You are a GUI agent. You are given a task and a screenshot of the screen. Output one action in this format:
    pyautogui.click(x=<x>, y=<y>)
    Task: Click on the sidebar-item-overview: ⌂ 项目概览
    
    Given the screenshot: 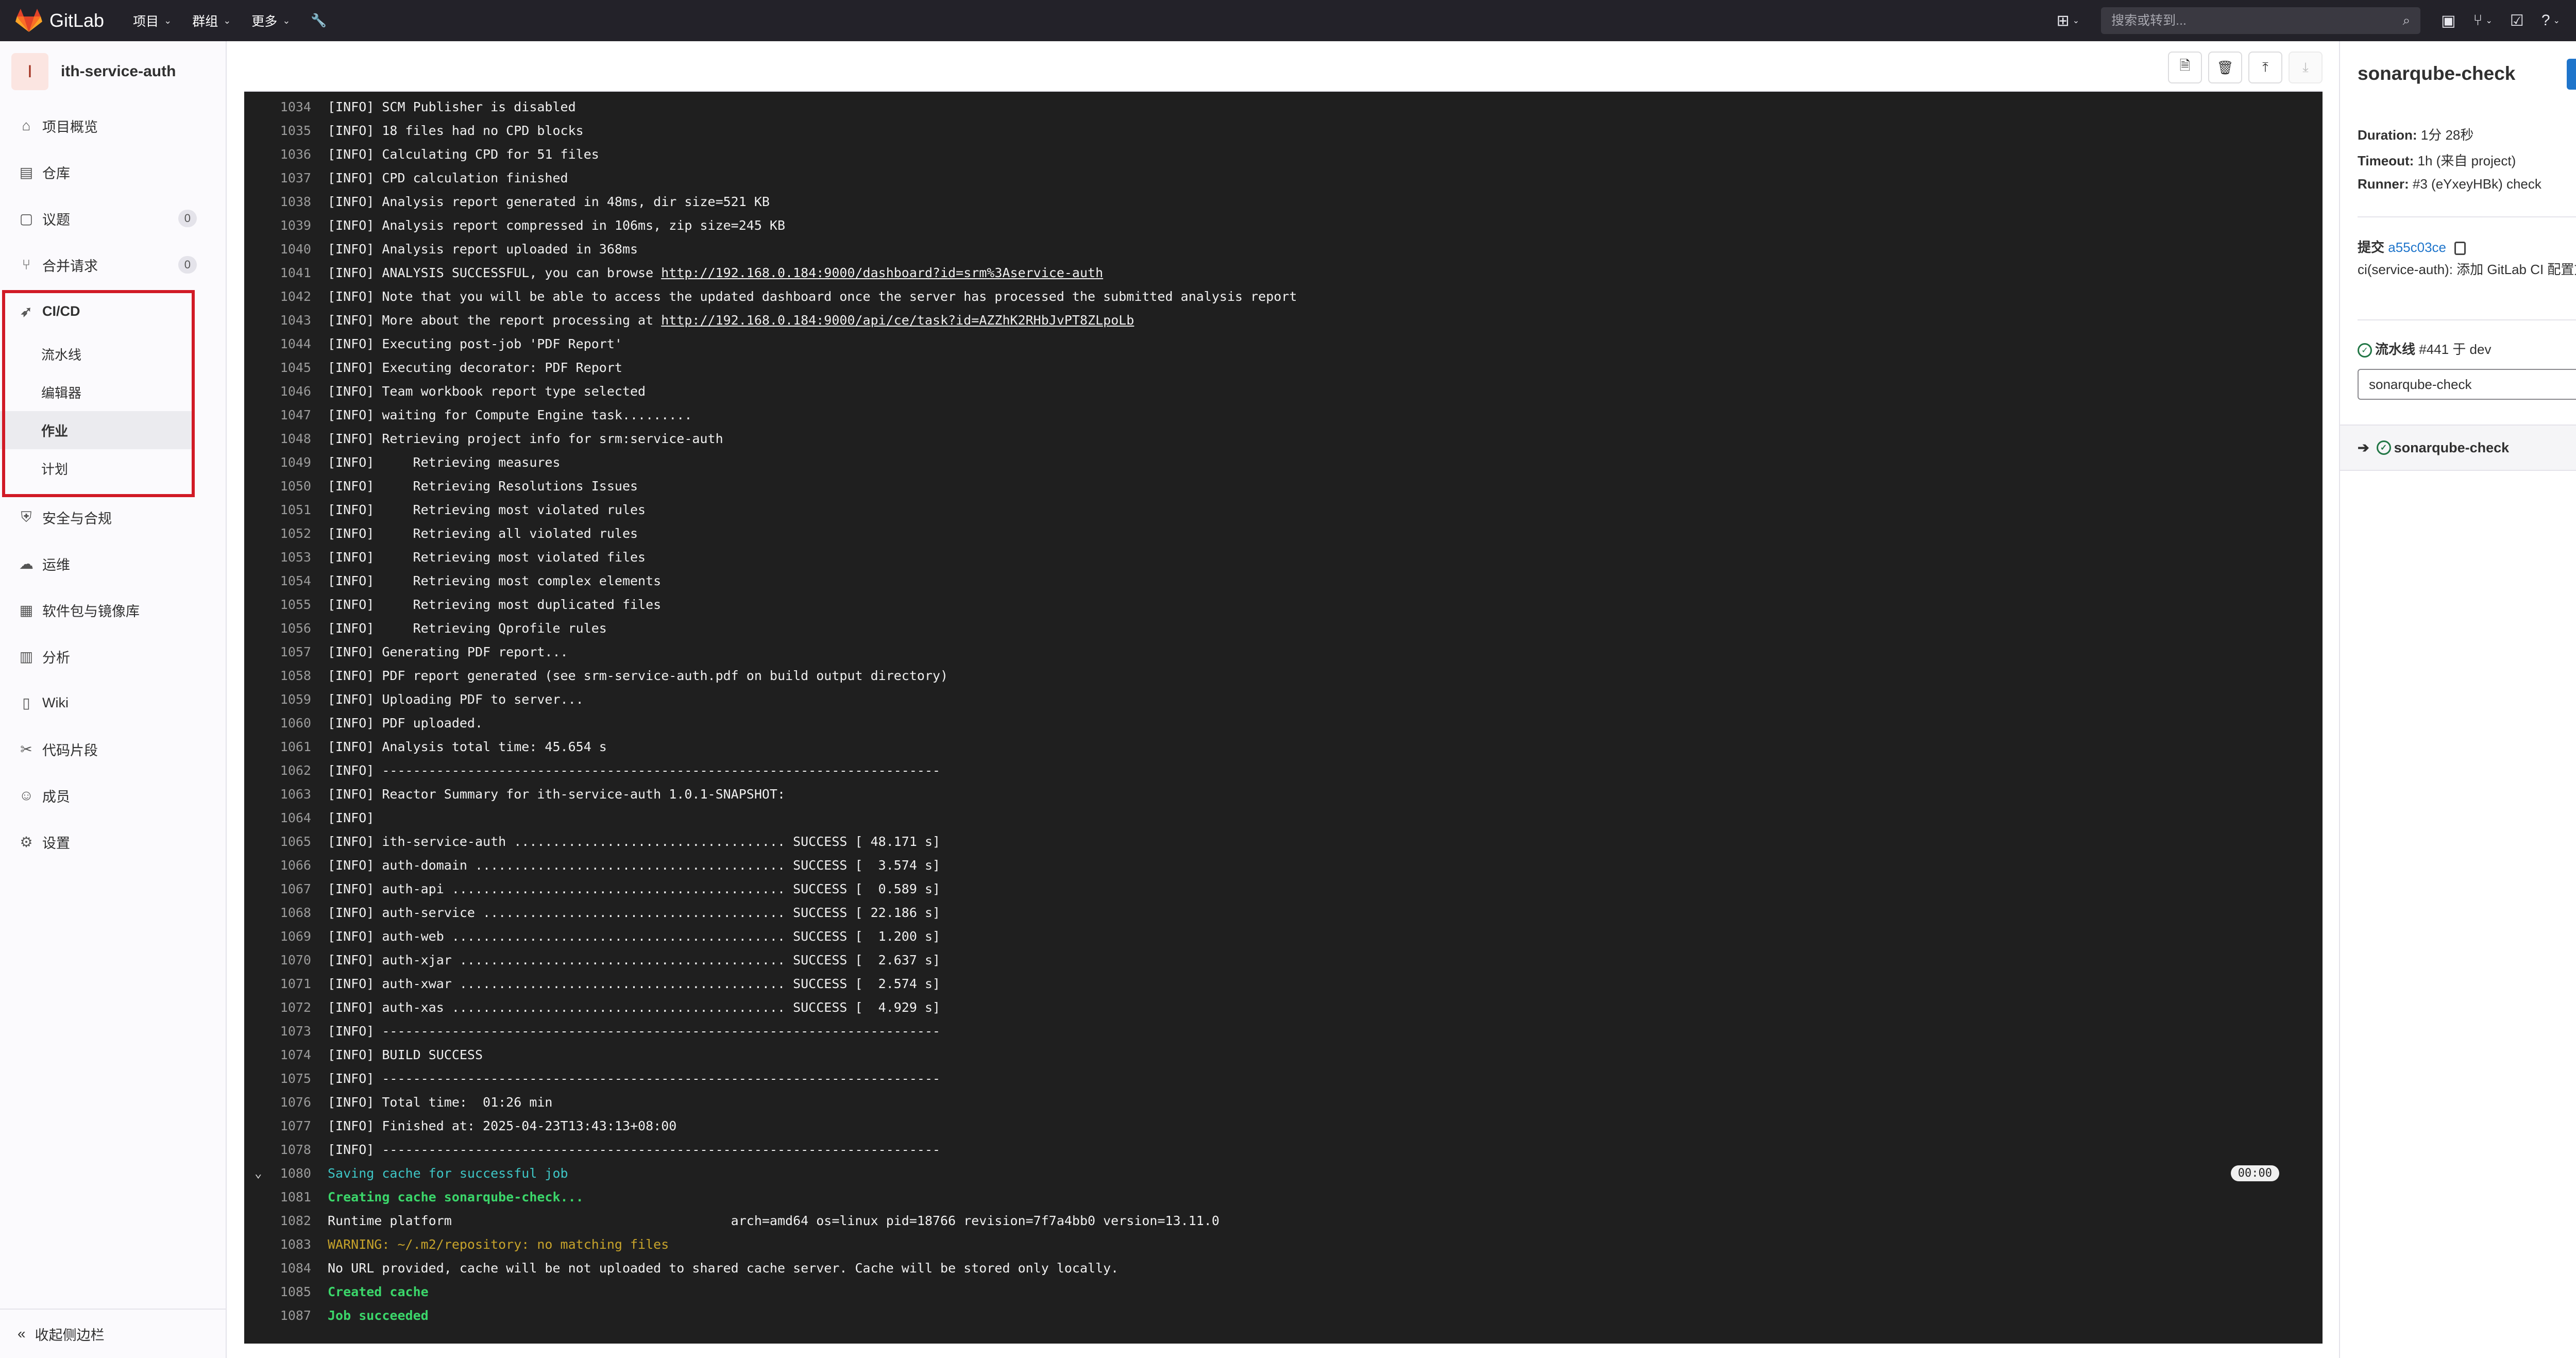 What is the action you would take?
    pyautogui.click(x=113, y=125)
    